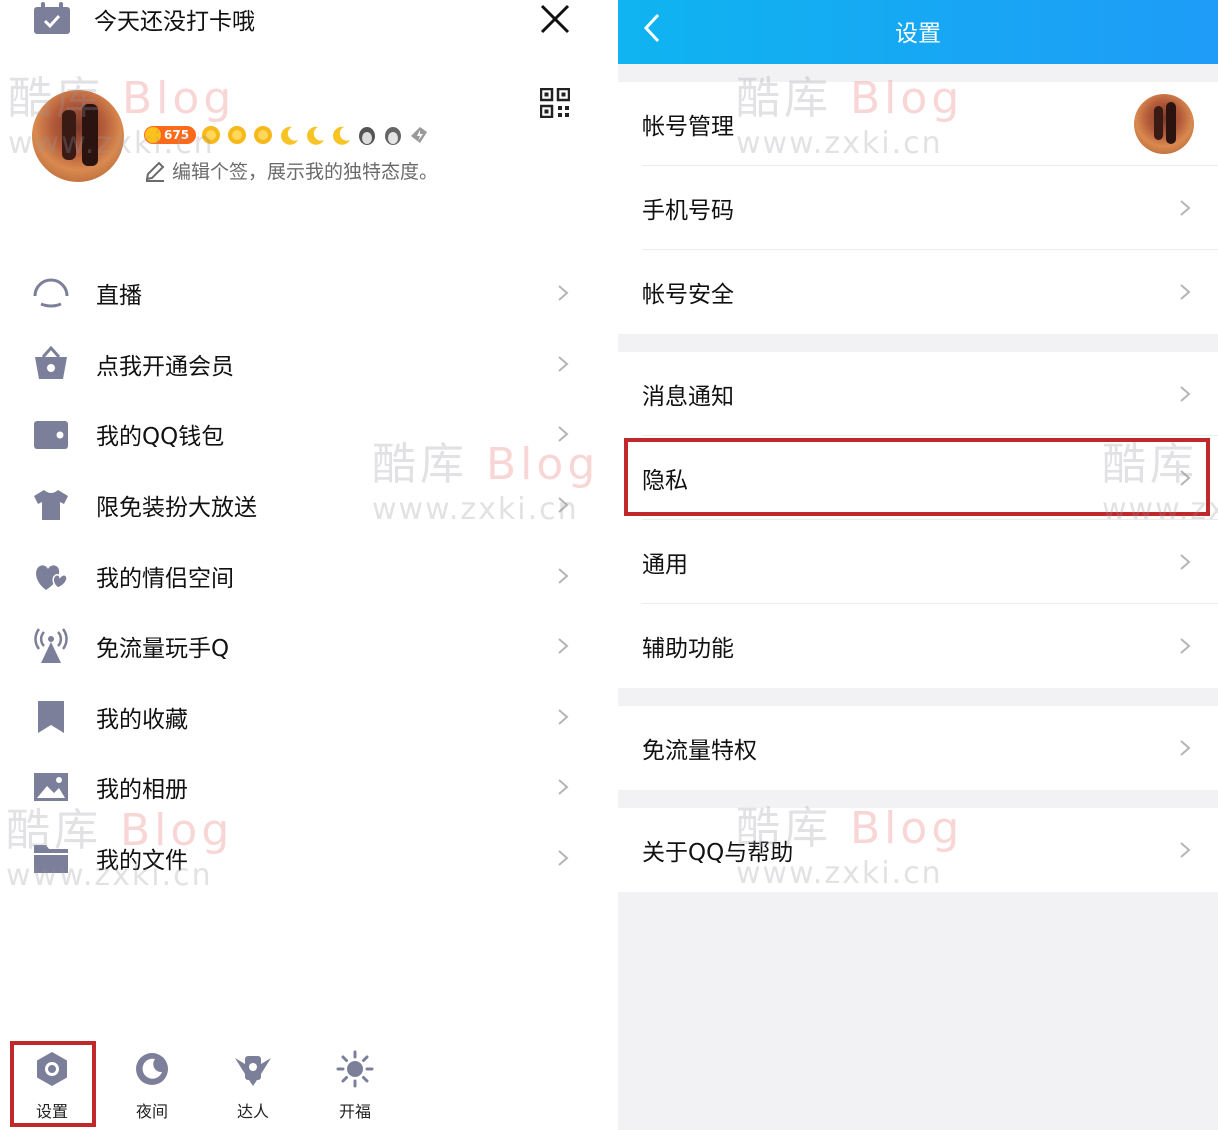 Image resolution: width=1218 pixels, height=1130 pixels. I want to click on tshirt-icon, so click(51, 505).